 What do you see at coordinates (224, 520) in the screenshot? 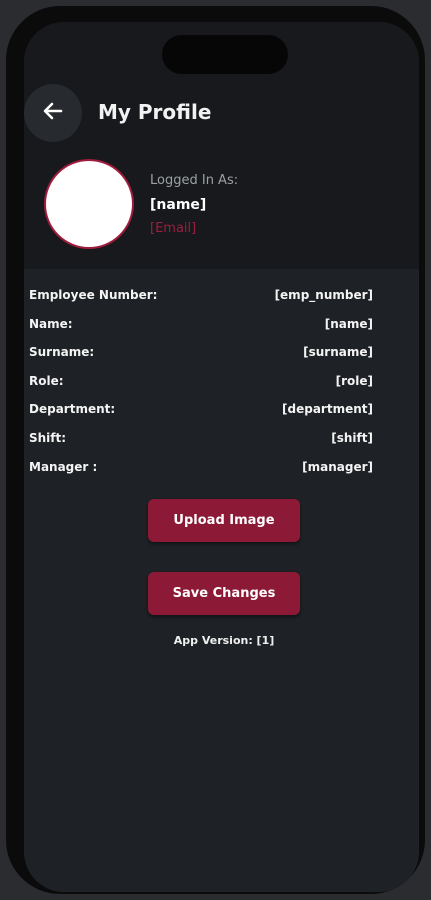
I see `upload-image-button: Upload Image` at bounding box center [224, 520].